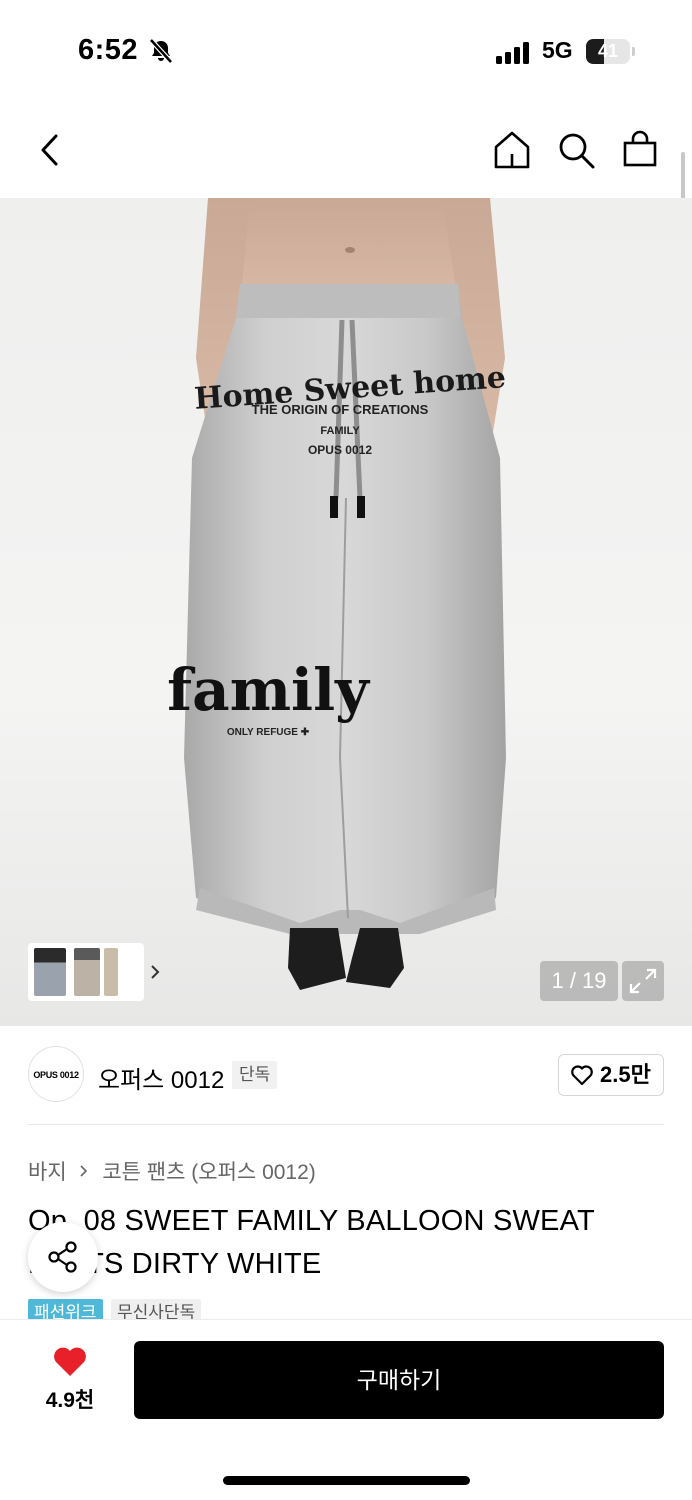 Image resolution: width=692 pixels, height=1500 pixels. I want to click on tag-musinsa-exclusive: 무신사단독, so click(156, 1309).